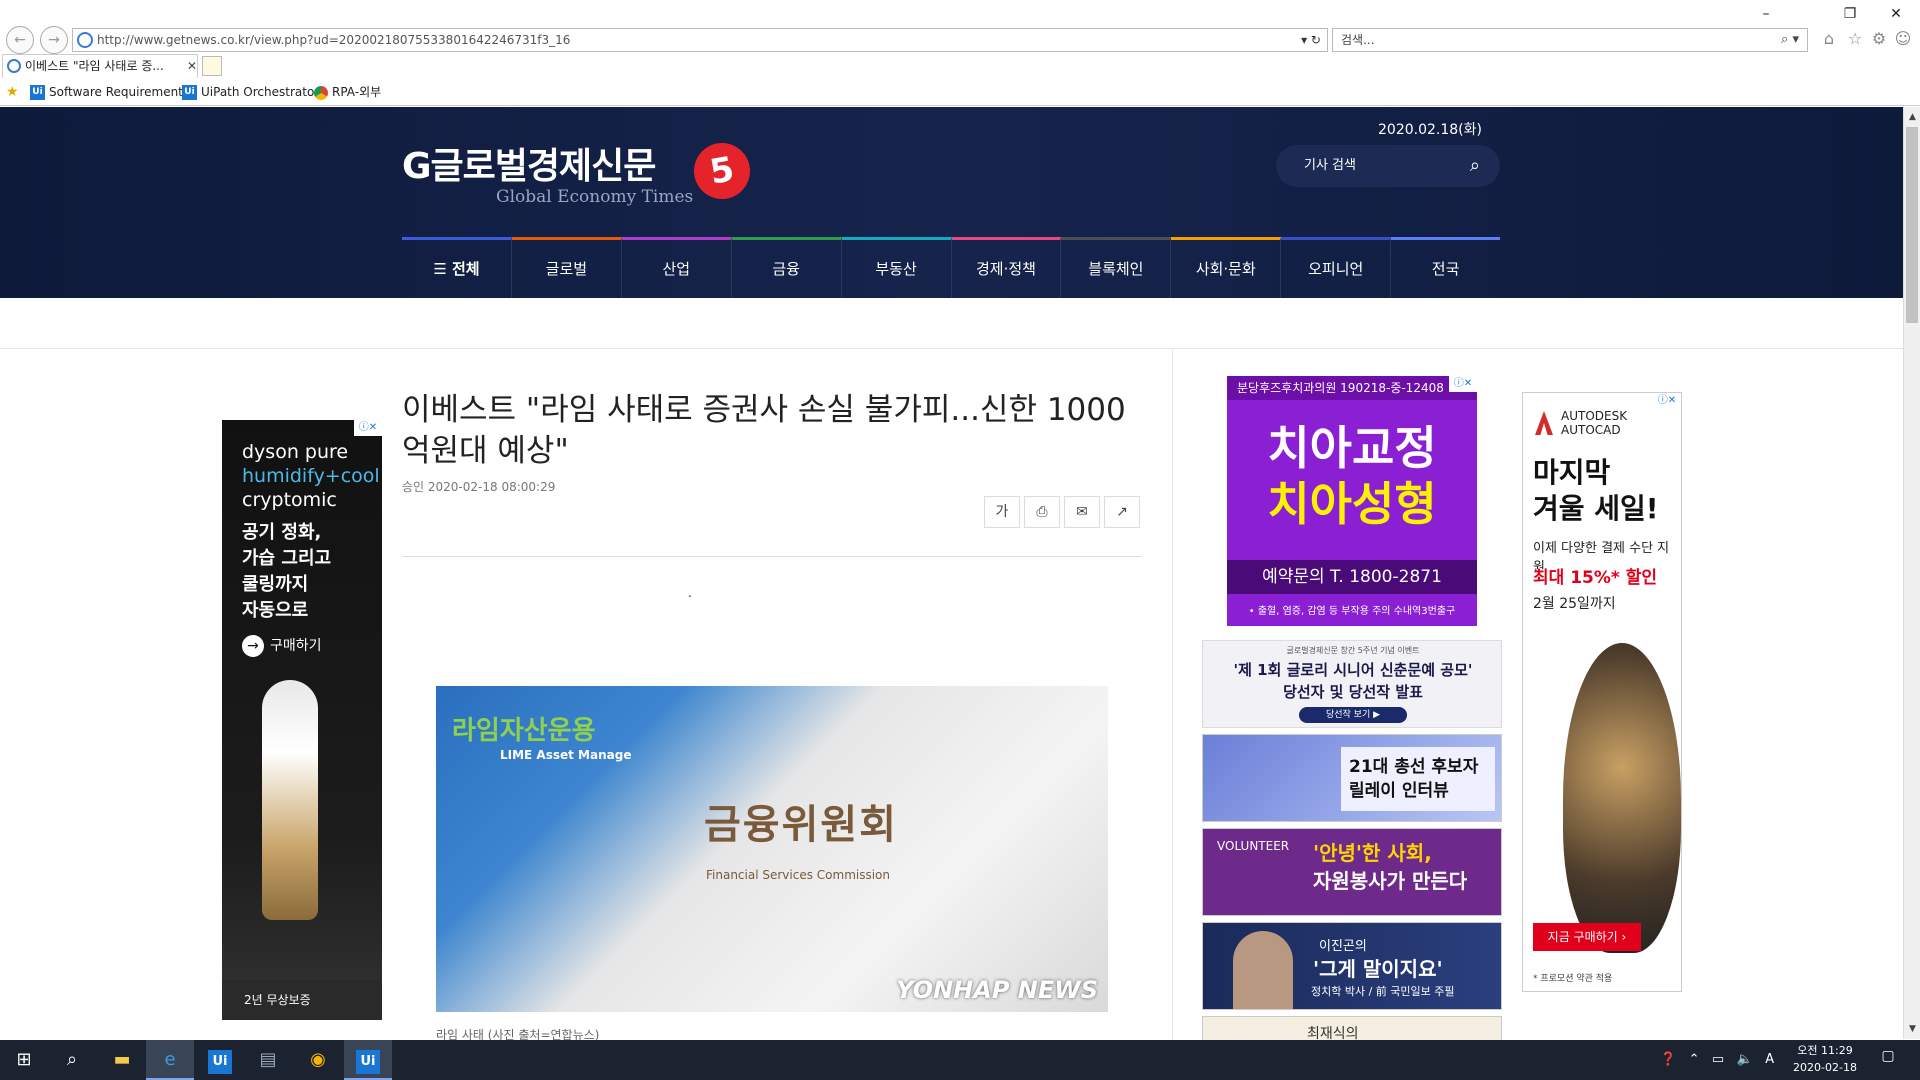 The image size is (1920, 1080). What do you see at coordinates (296, 646) in the screenshot?
I see `ad-buy-label: 구매하기` at bounding box center [296, 646].